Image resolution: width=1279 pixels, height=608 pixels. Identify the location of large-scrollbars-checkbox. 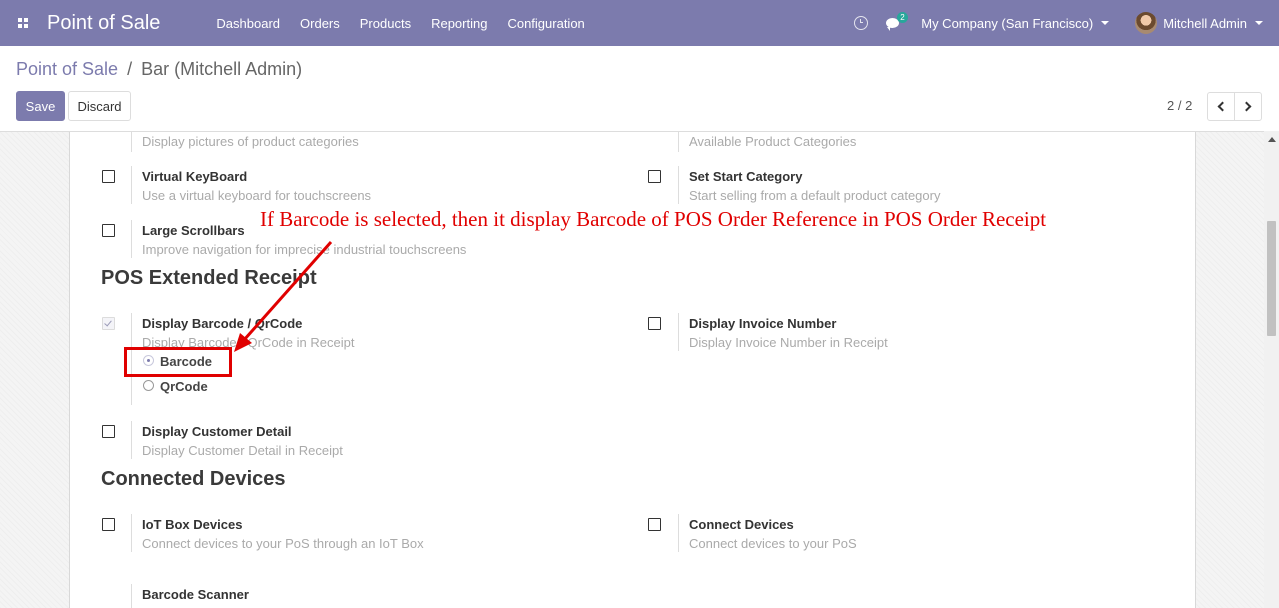
(108, 230).